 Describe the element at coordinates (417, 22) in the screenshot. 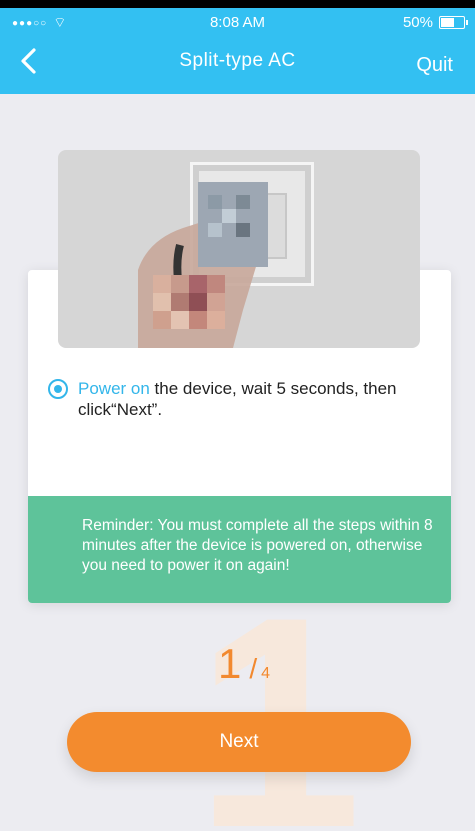

I see `battery-percentage: 50%` at that location.